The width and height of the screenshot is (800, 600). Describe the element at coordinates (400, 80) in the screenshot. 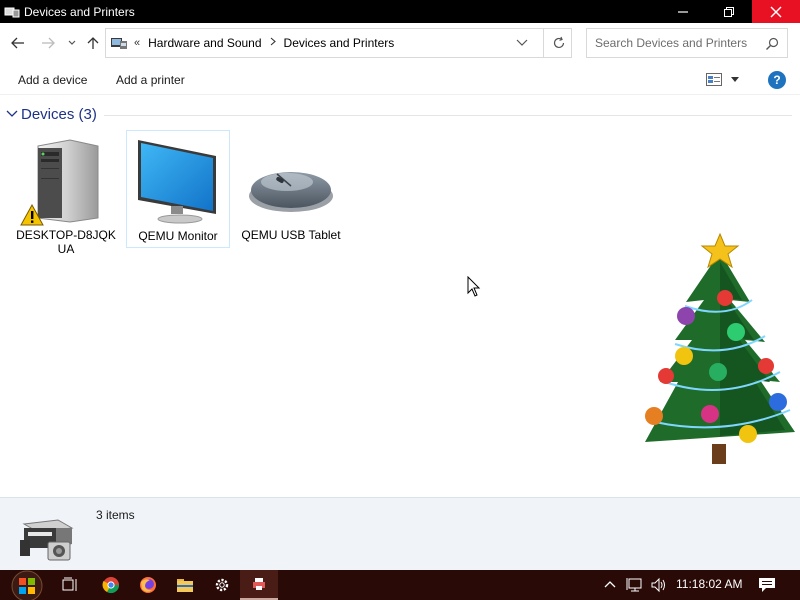

I see `command-bar: Add a device Add a printer ?` at that location.